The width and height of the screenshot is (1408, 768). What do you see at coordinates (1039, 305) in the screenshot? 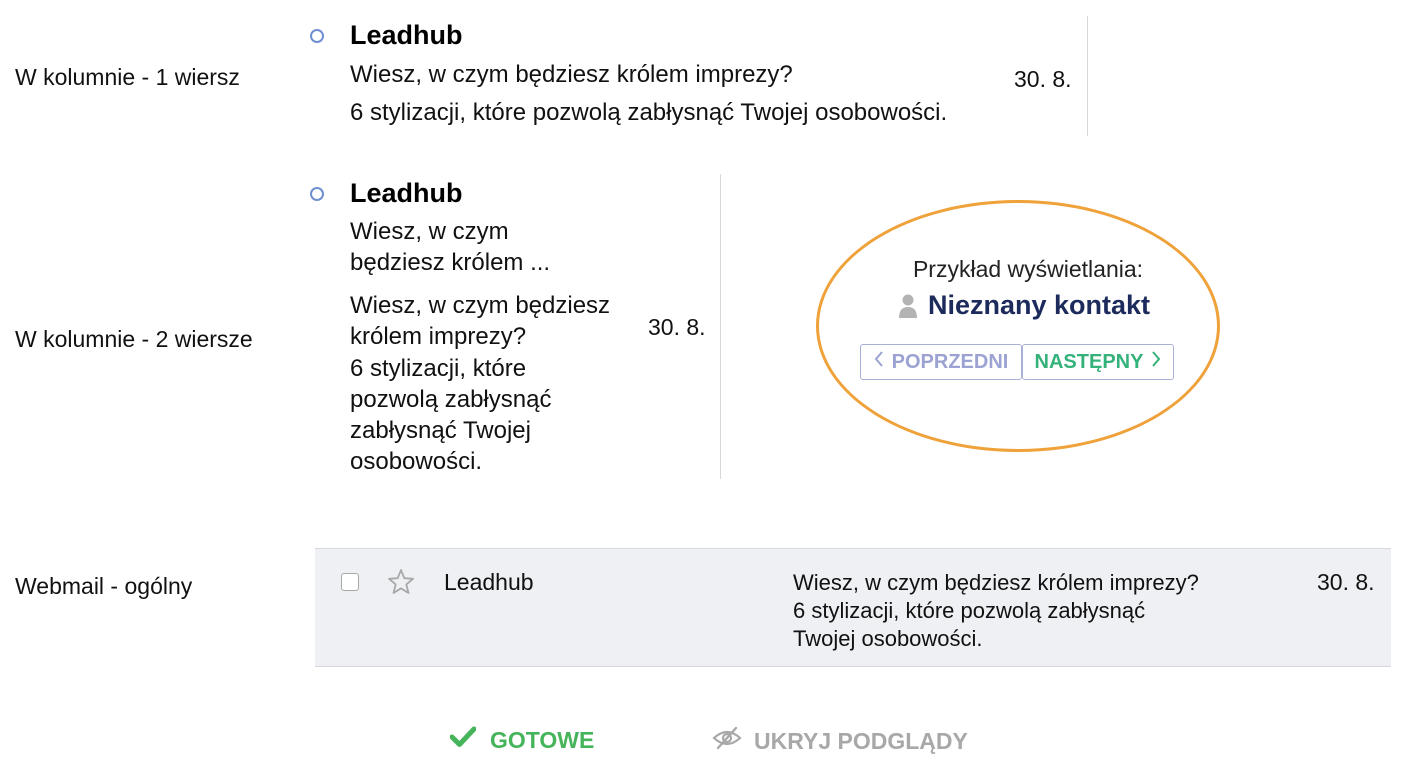
I see `contact-name: Nieznany kontakt` at bounding box center [1039, 305].